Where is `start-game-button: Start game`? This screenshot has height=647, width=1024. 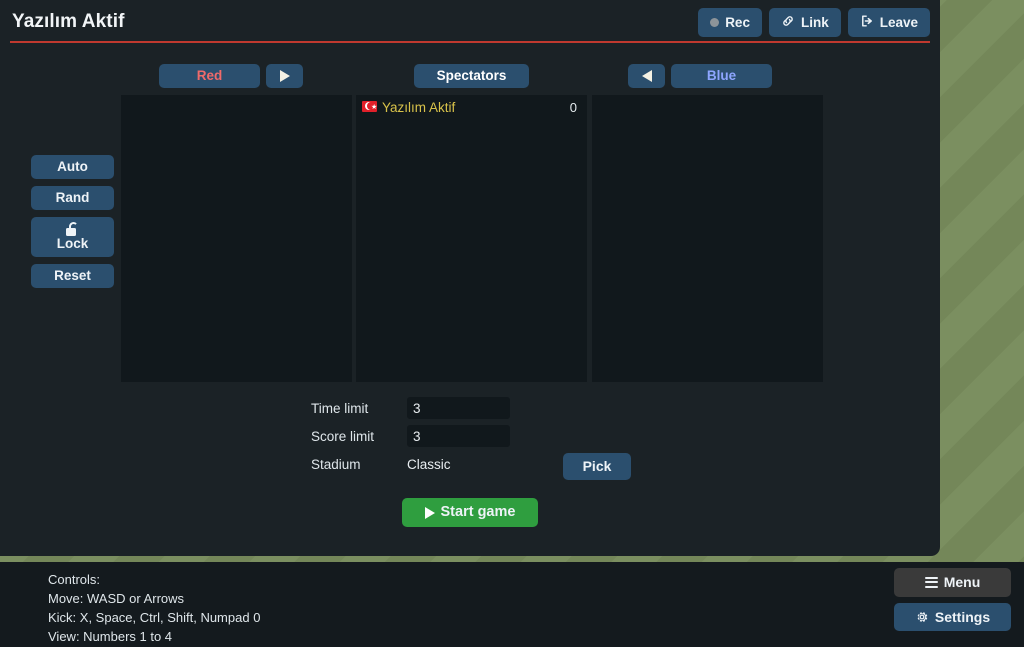
start-game-button: Start game is located at coordinates (470, 513).